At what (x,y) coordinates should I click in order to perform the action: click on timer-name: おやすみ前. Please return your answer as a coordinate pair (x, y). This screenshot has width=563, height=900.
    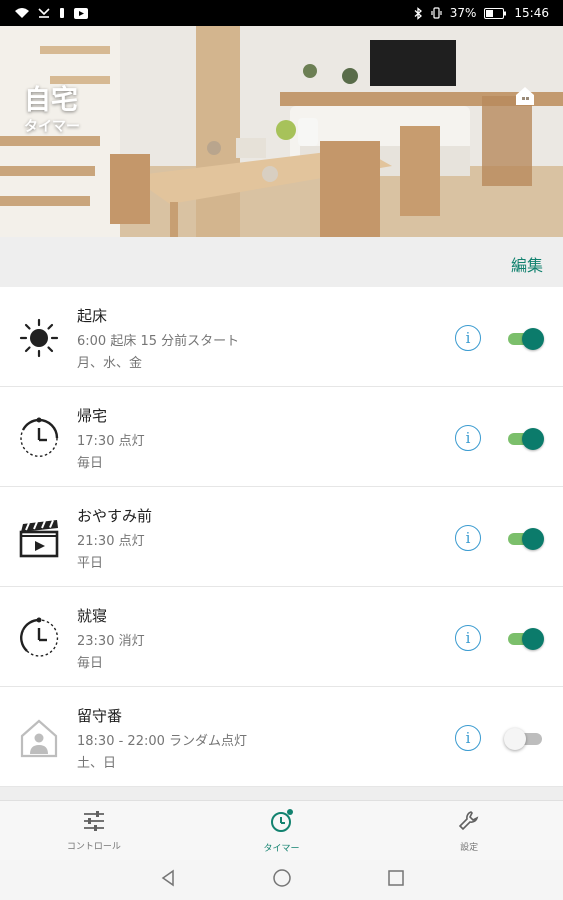
    Looking at the image, I should click on (115, 516).